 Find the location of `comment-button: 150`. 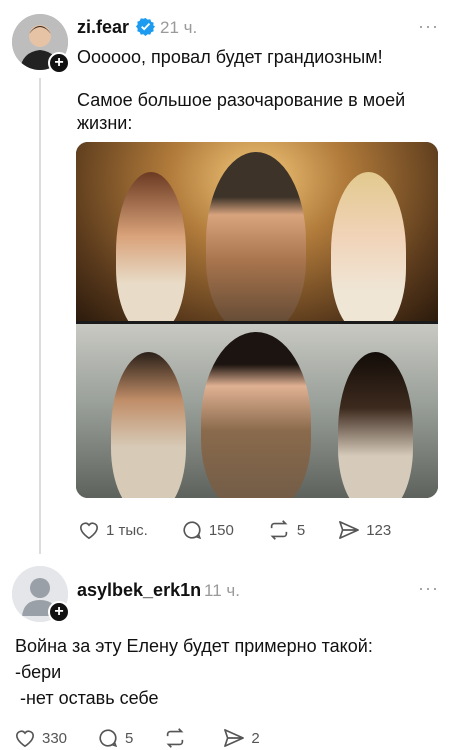

comment-button: 150 is located at coordinates (207, 530).